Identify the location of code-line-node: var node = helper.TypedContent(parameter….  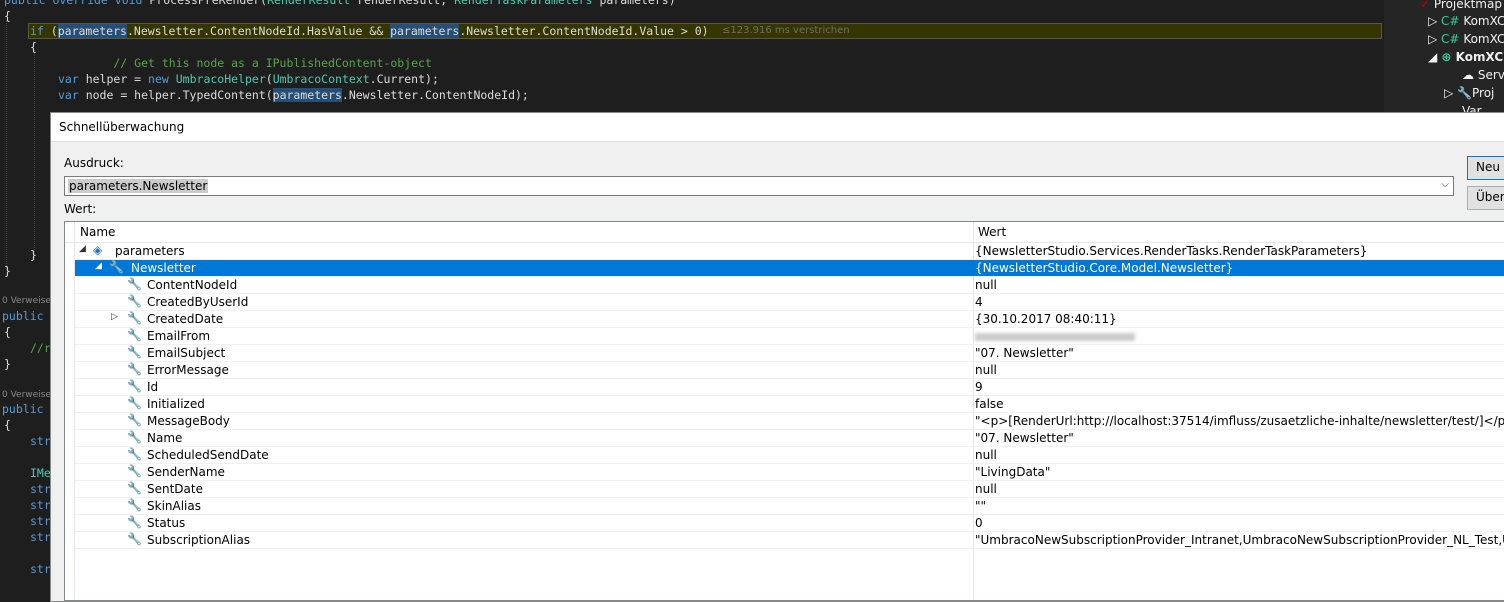
(293, 95).